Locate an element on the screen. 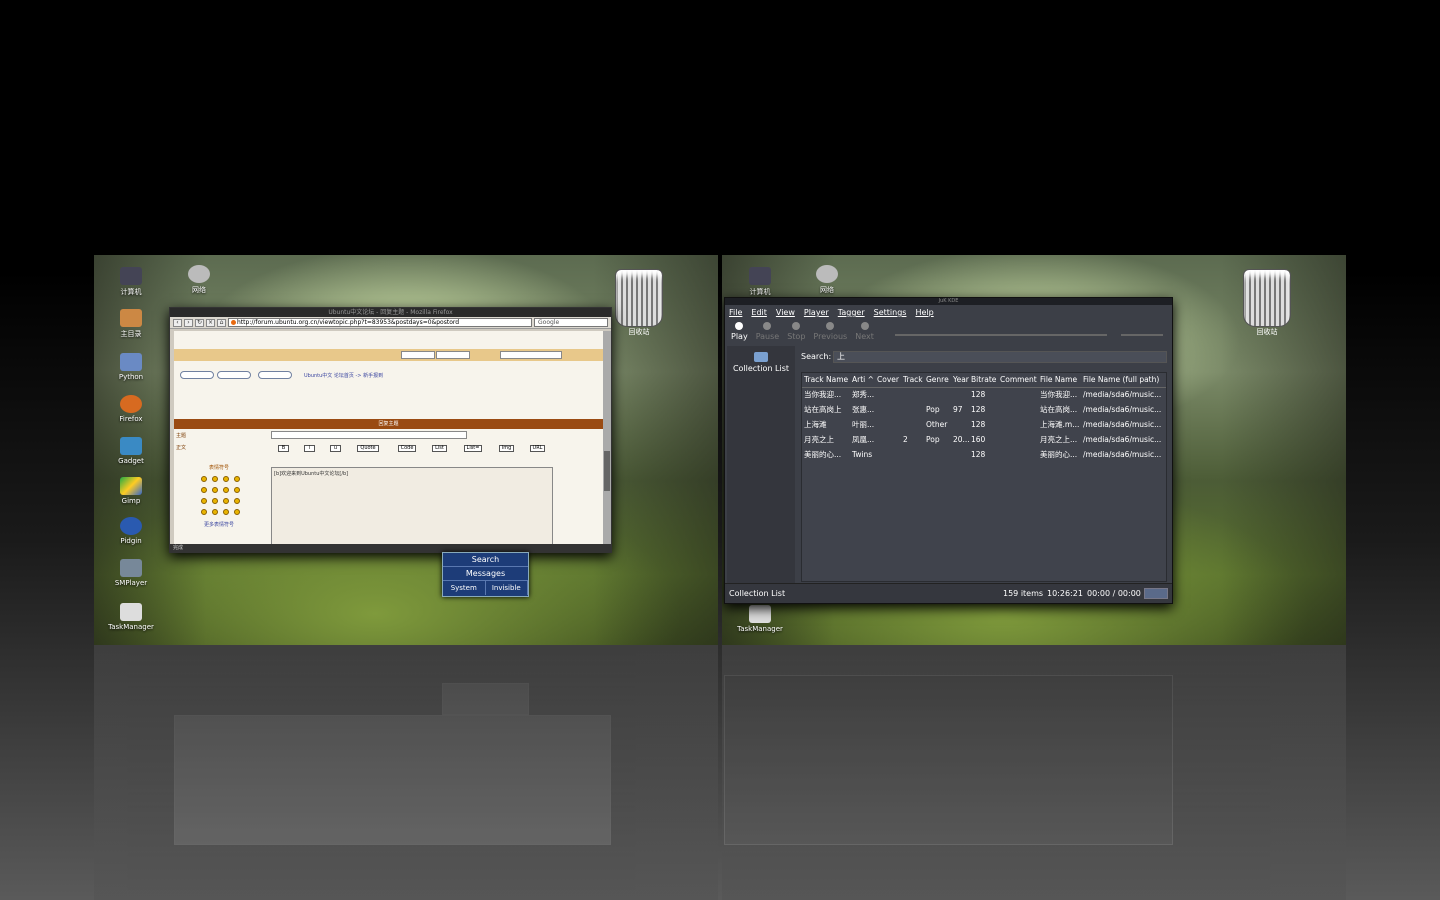 This screenshot has height=900, width=1440. list-button: List is located at coordinates (439, 448).